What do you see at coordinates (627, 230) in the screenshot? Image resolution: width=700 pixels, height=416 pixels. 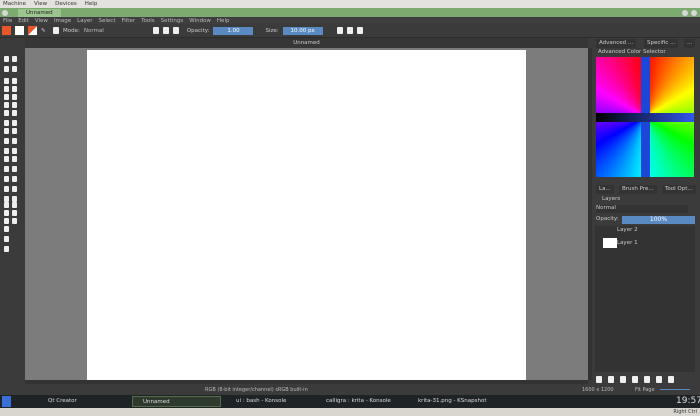 I see `layer-item: Layer 2` at bounding box center [627, 230].